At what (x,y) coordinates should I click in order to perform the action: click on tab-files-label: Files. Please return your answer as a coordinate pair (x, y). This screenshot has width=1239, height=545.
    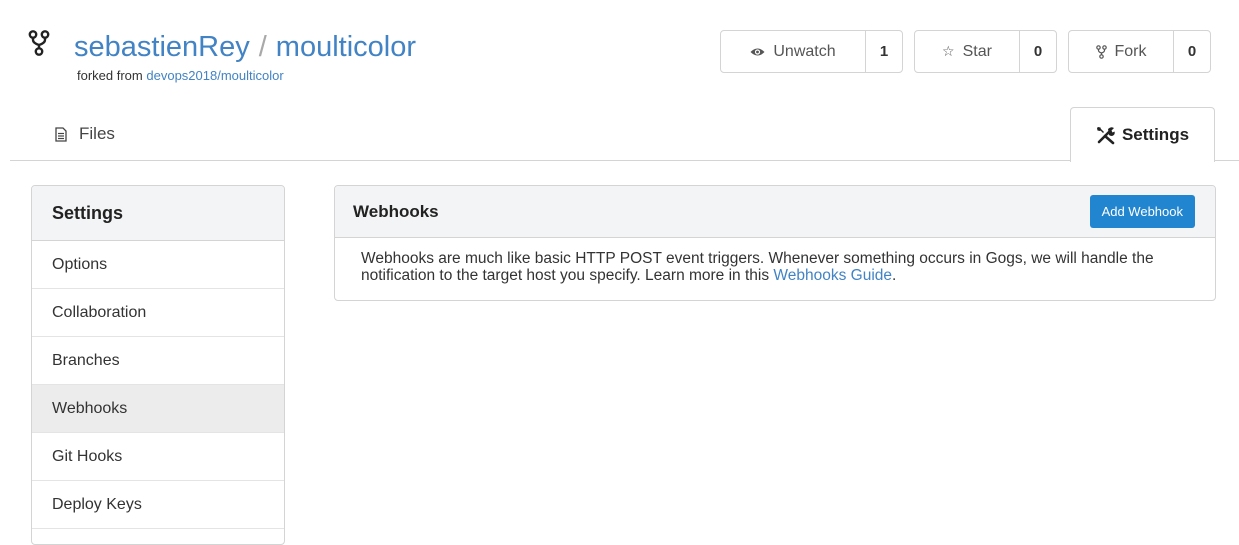
    Looking at the image, I should click on (97, 133).